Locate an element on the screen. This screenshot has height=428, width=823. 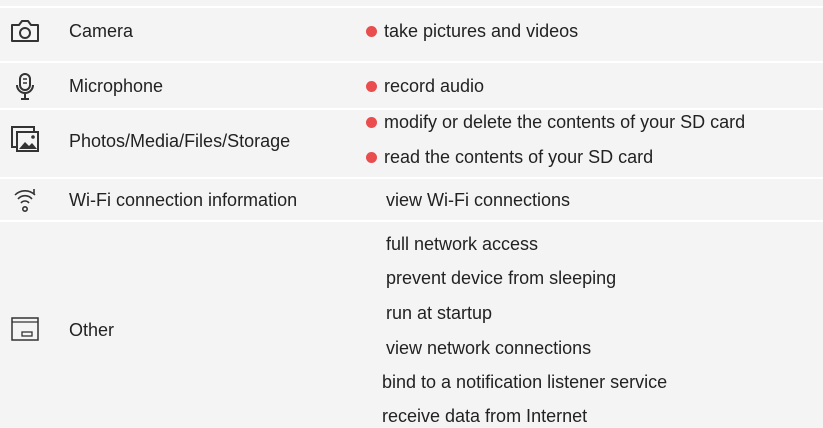
permission-item: view Wi-Fi connections is located at coordinates (478, 200).